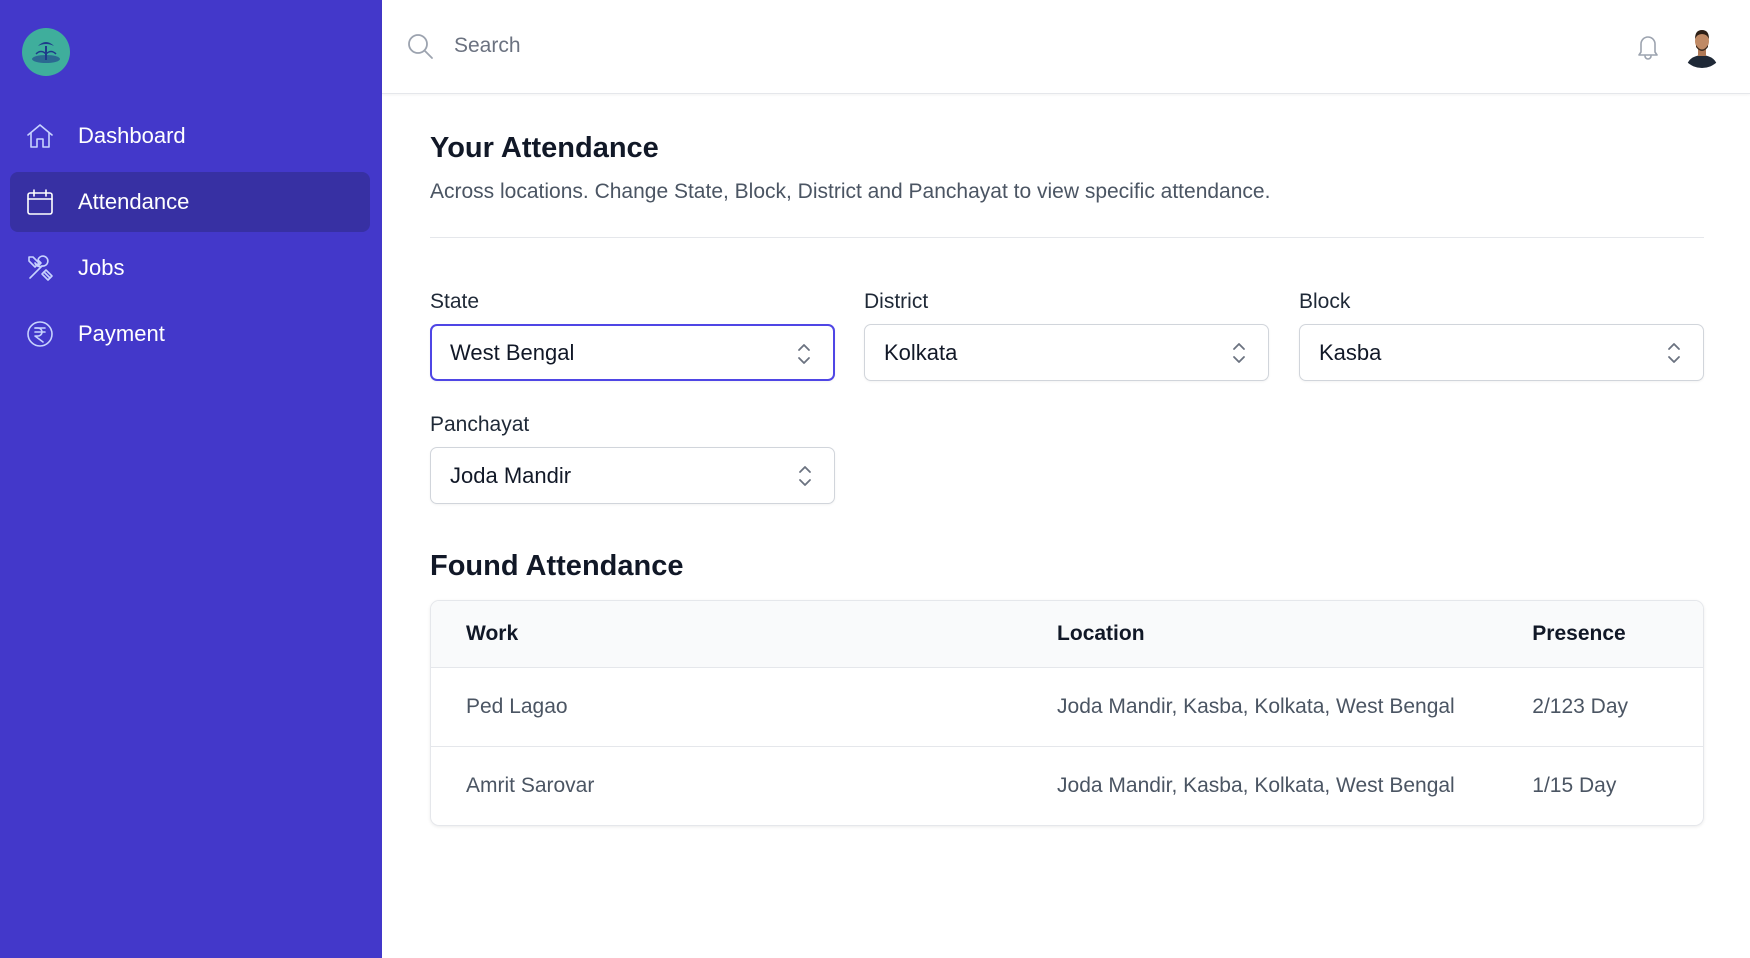 This screenshot has height=958, width=1750. I want to click on sidebar-item-label: Attendance, so click(134, 201).